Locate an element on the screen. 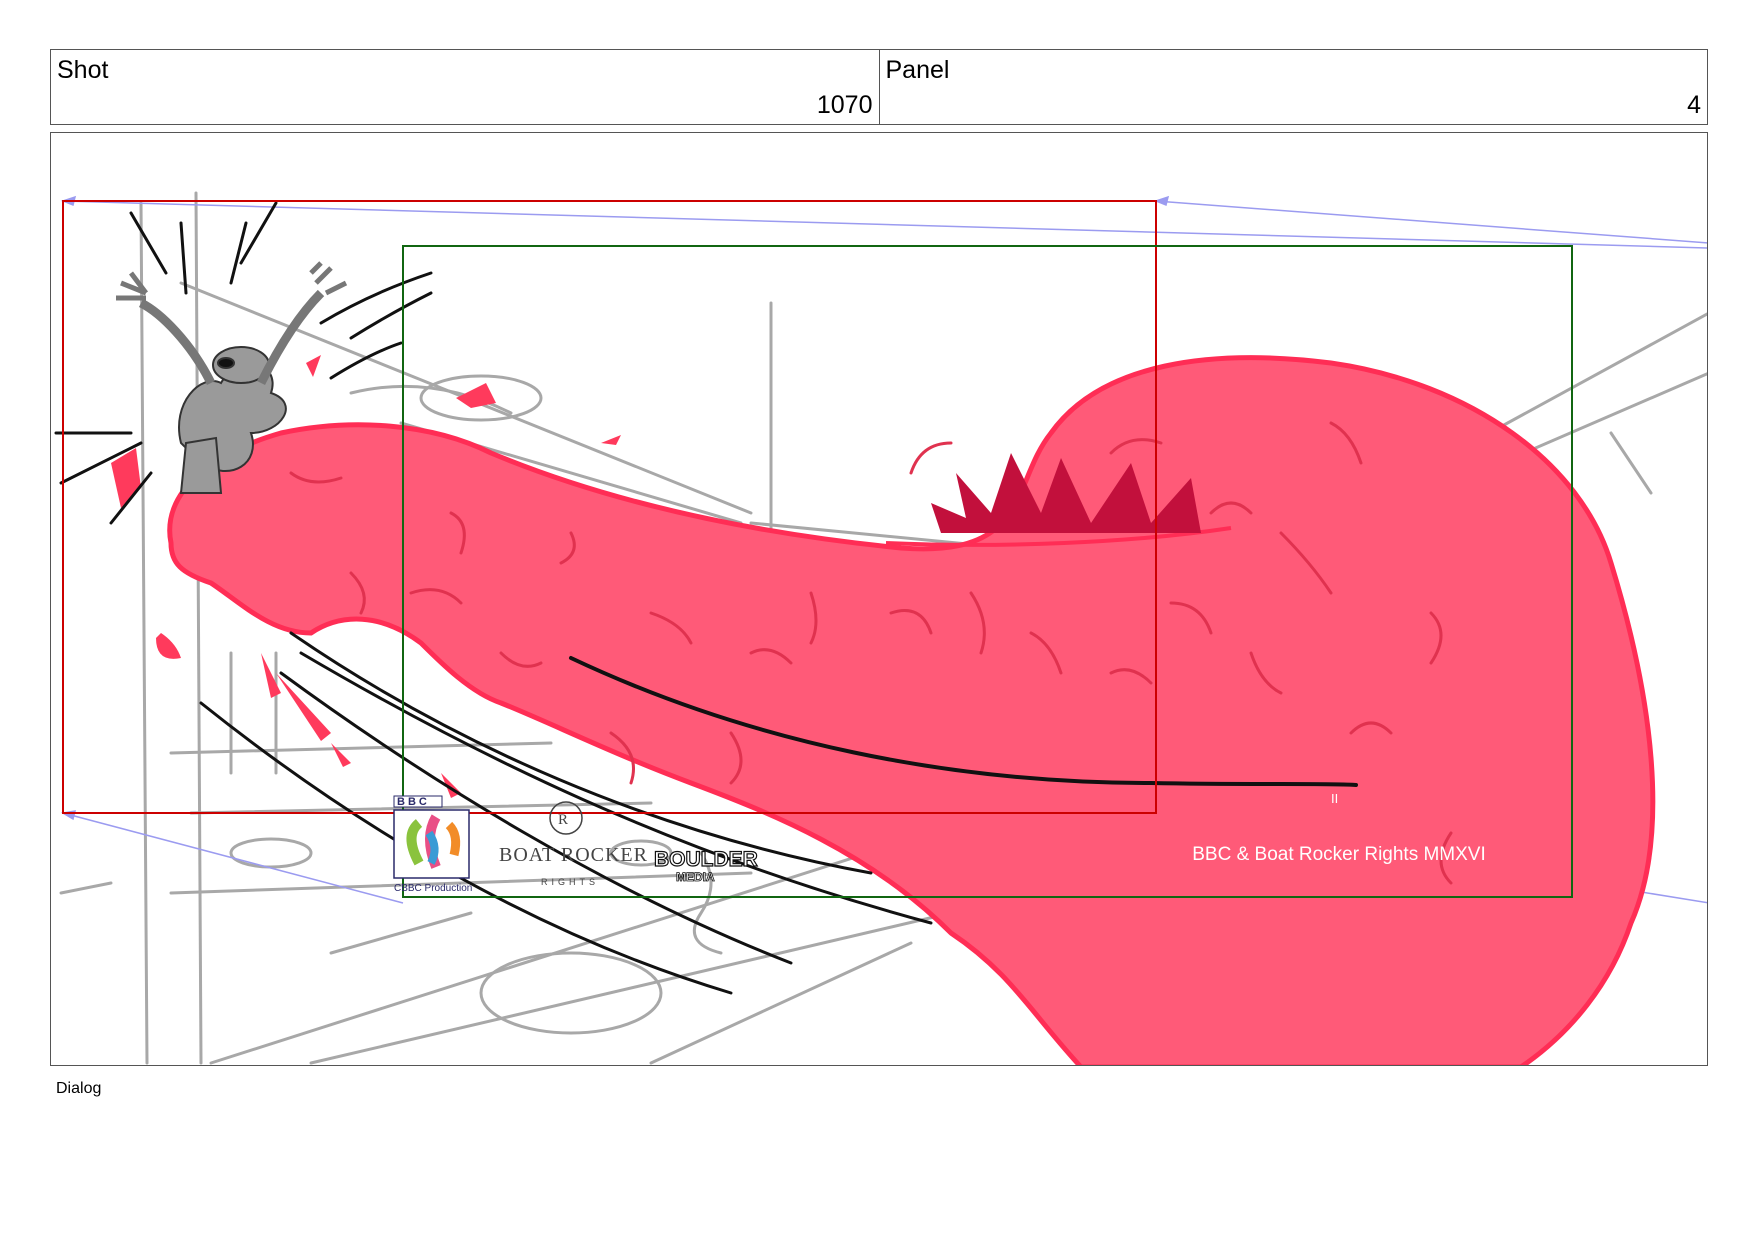 Image resolution: width=1754 pixels, height=1240 pixels. boulder-name: BOULDER is located at coordinates (706, 859).